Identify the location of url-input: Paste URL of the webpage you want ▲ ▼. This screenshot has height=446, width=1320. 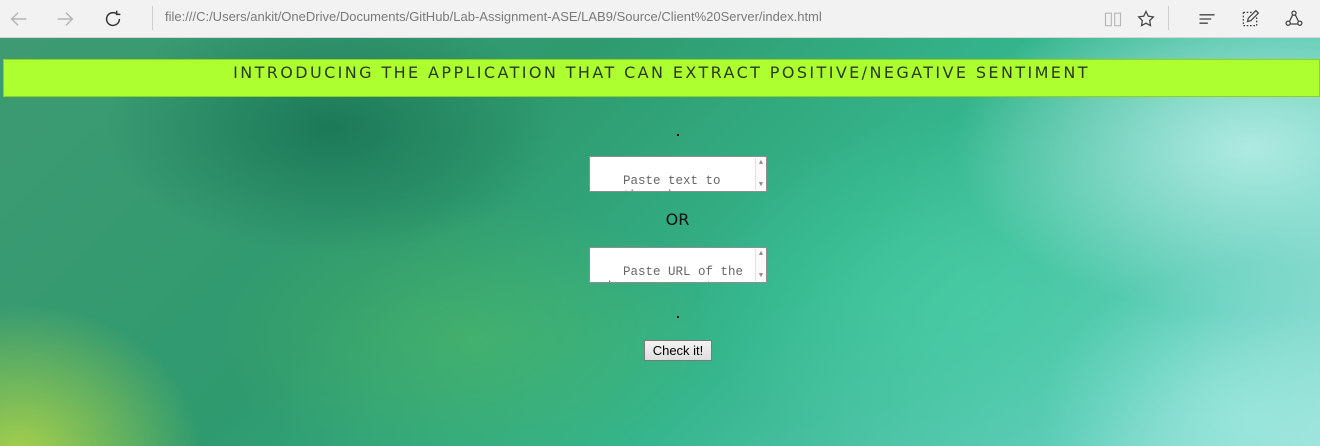
(678, 265).